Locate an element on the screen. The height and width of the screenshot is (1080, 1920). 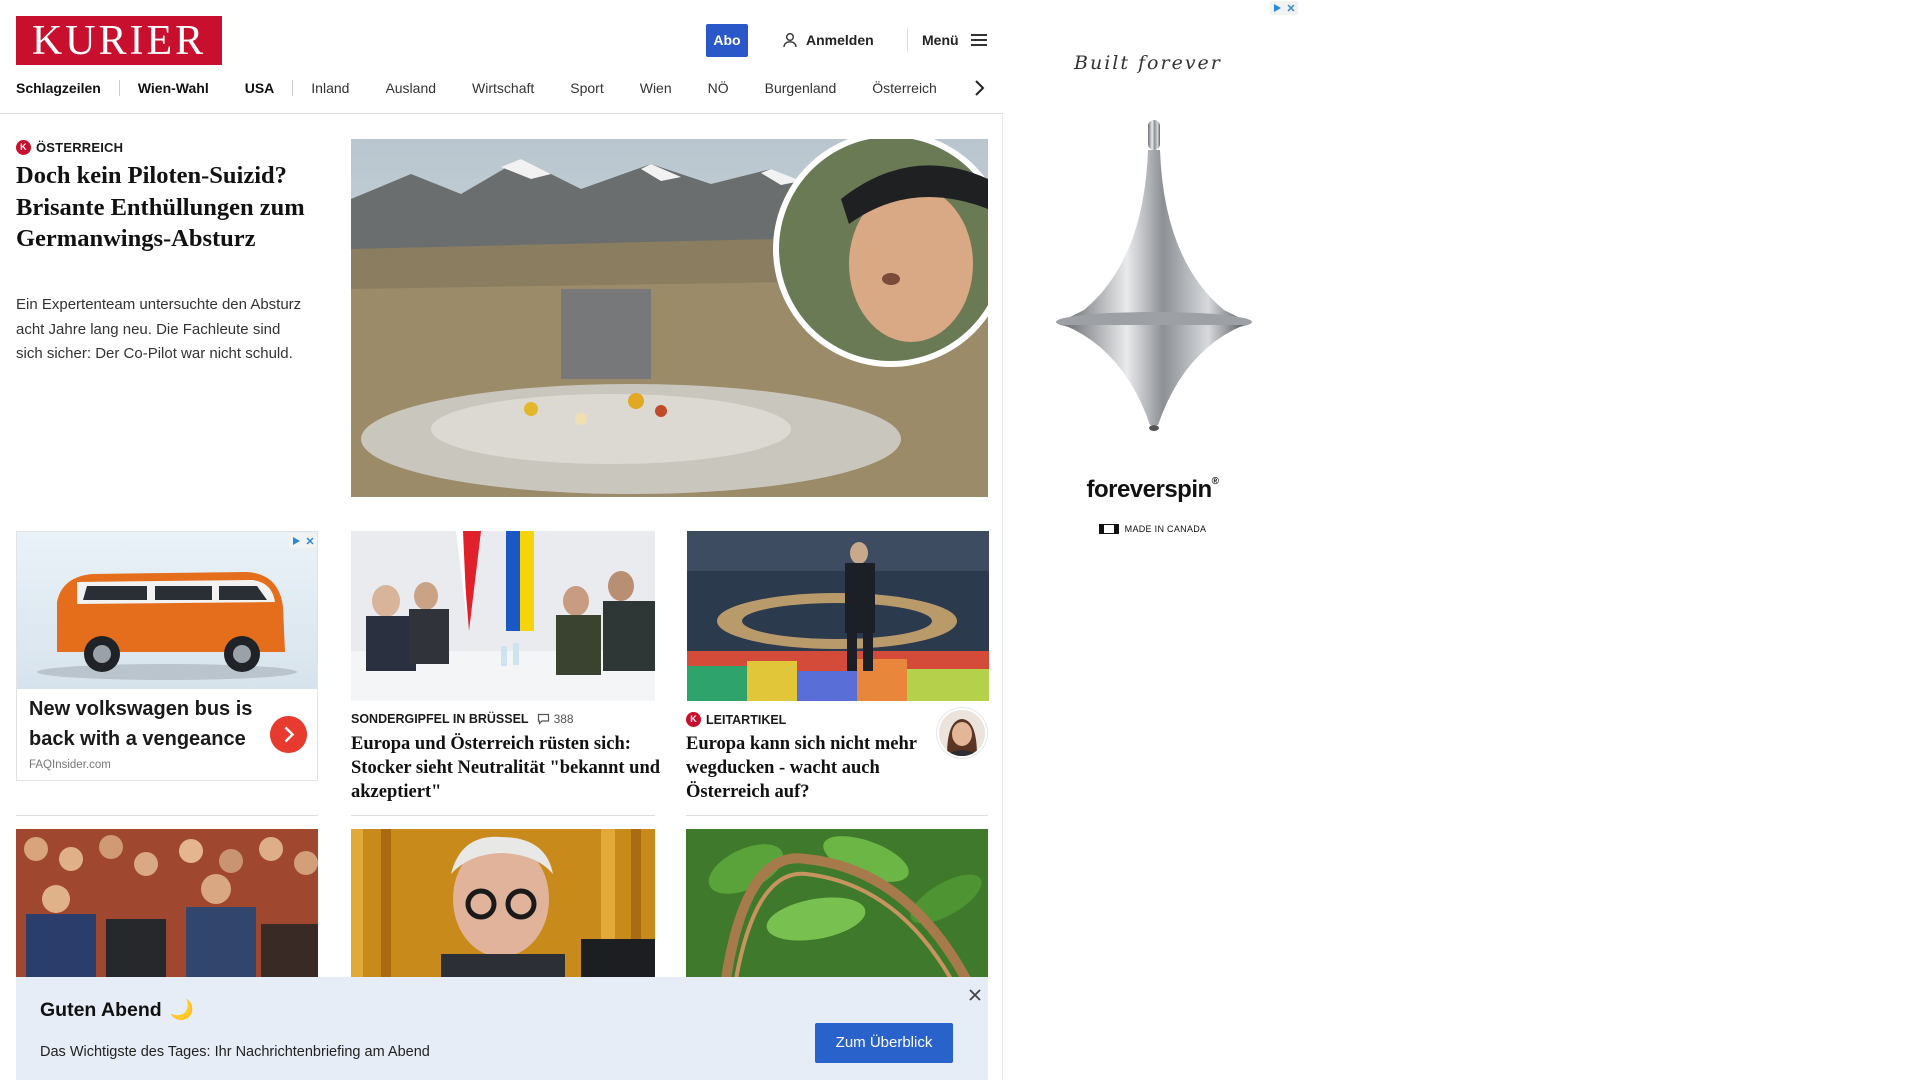
article-kicker: Sondergipfel in Brüssel is located at coordinates (440, 719).